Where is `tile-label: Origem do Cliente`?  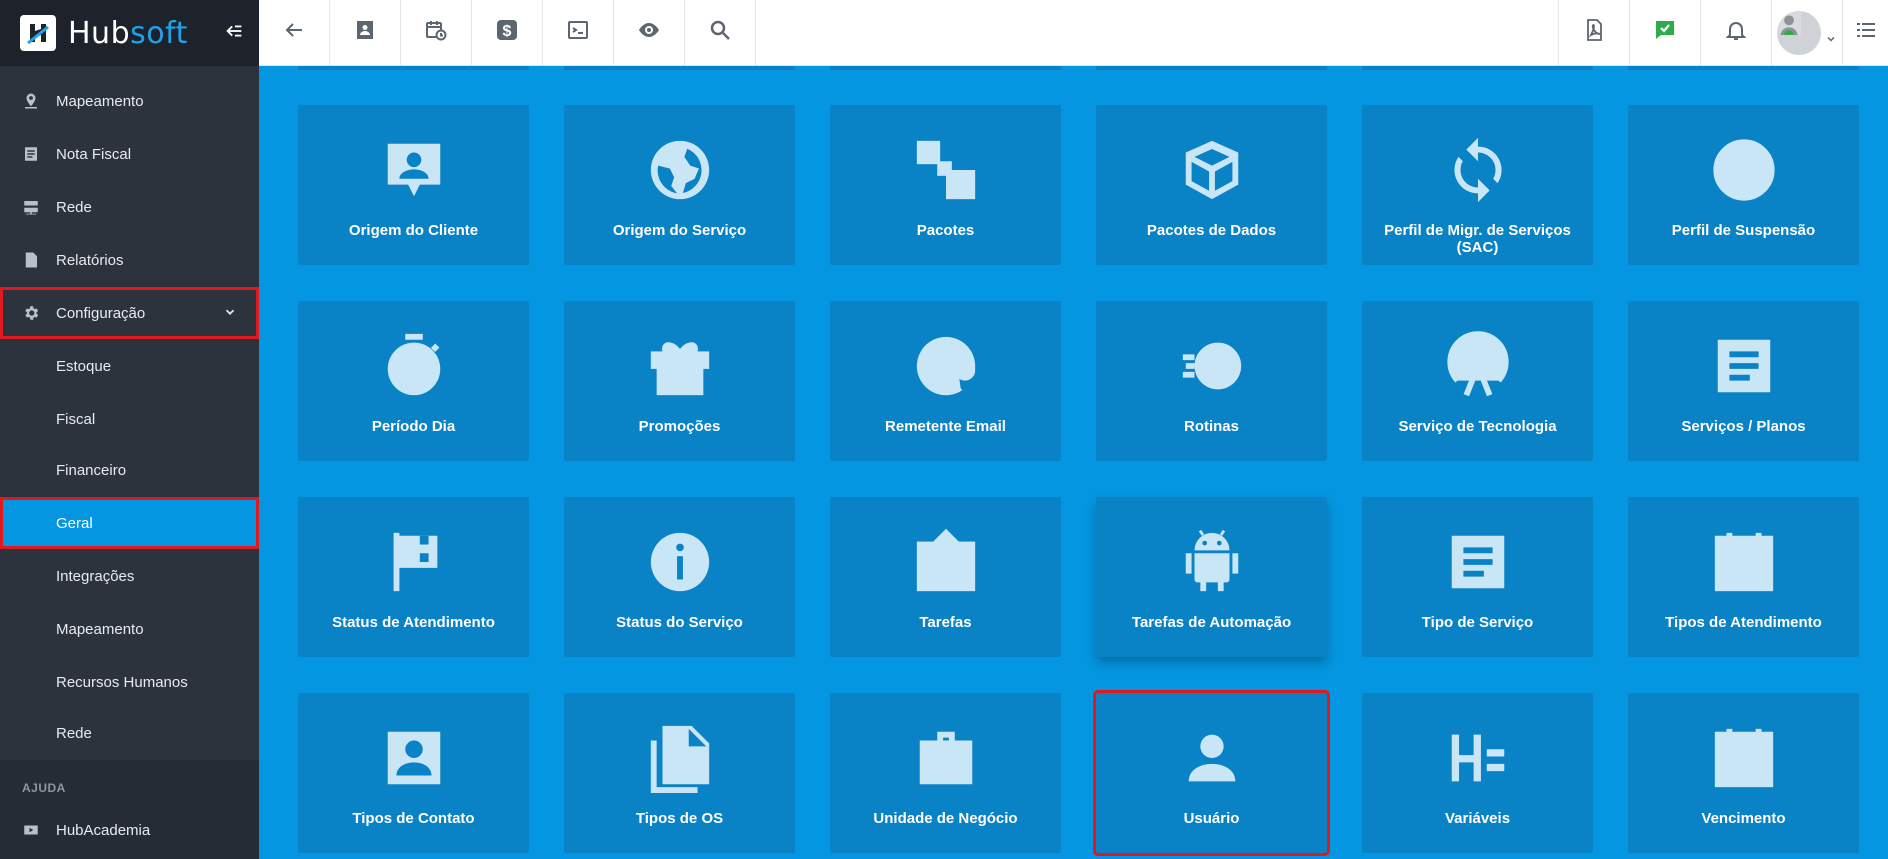 tile-label: Origem do Cliente is located at coordinates (413, 230).